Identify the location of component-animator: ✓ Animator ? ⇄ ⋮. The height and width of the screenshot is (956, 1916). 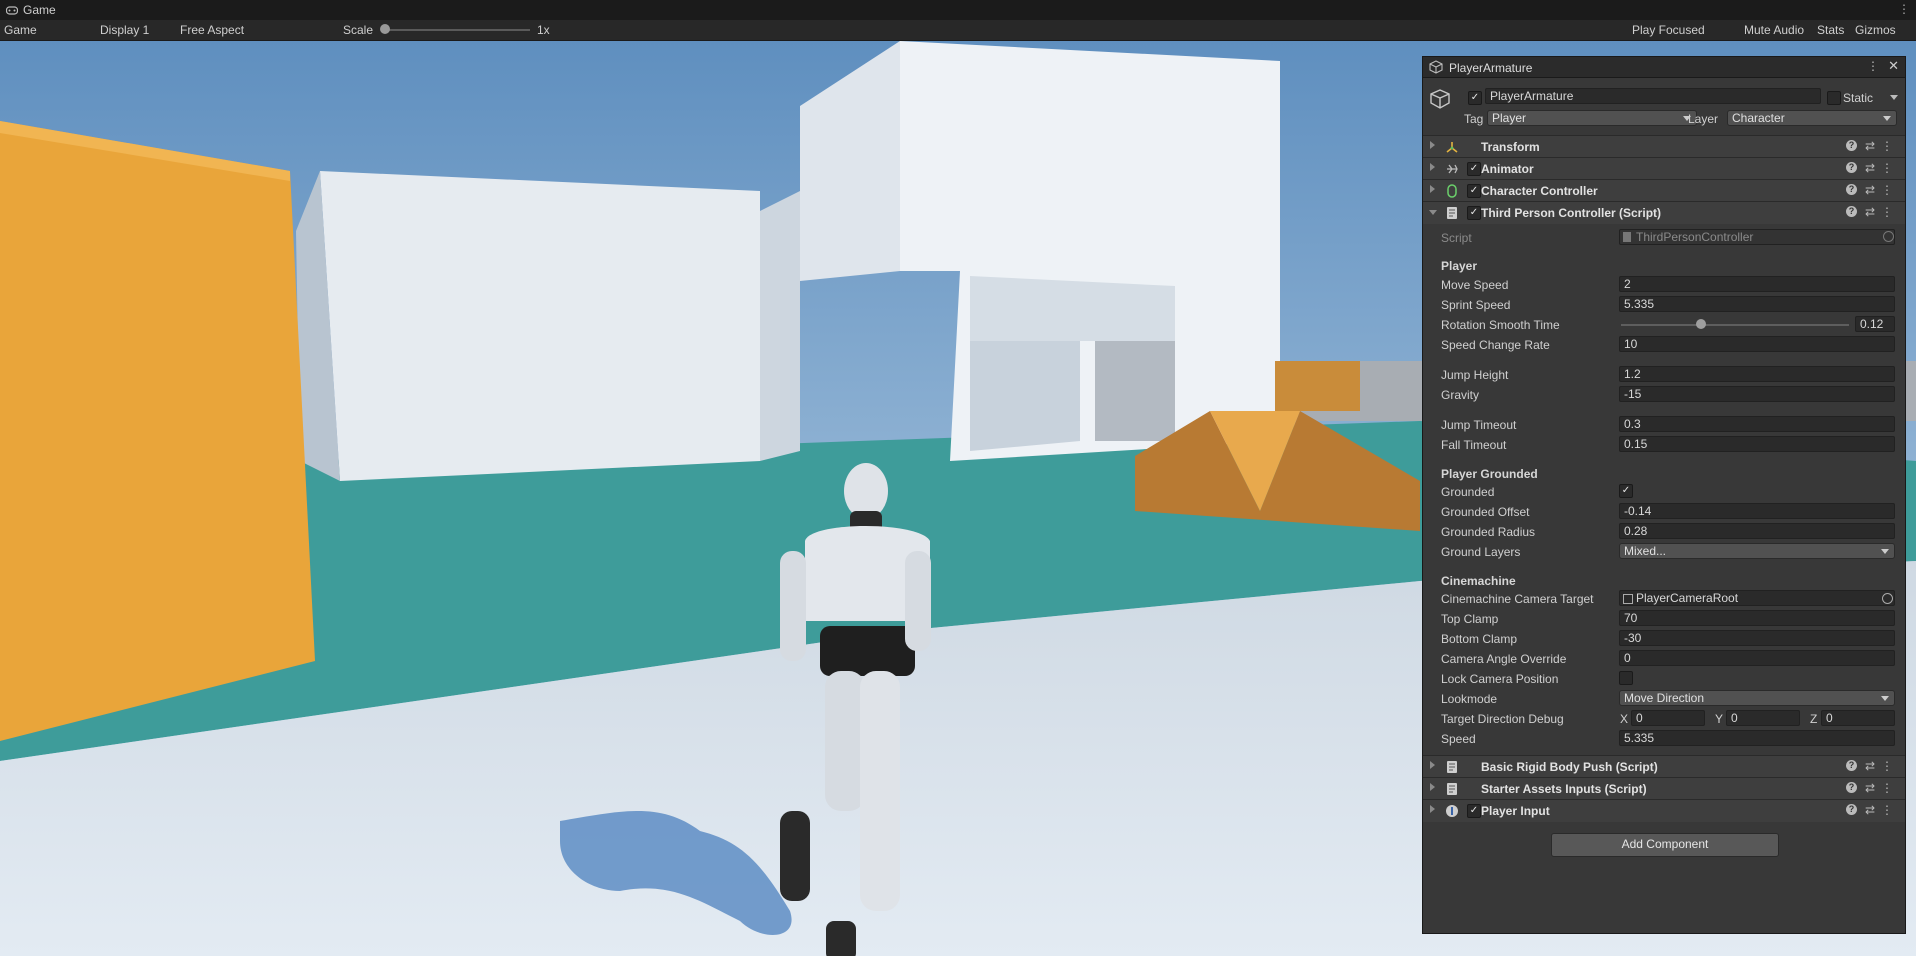
(1664, 168).